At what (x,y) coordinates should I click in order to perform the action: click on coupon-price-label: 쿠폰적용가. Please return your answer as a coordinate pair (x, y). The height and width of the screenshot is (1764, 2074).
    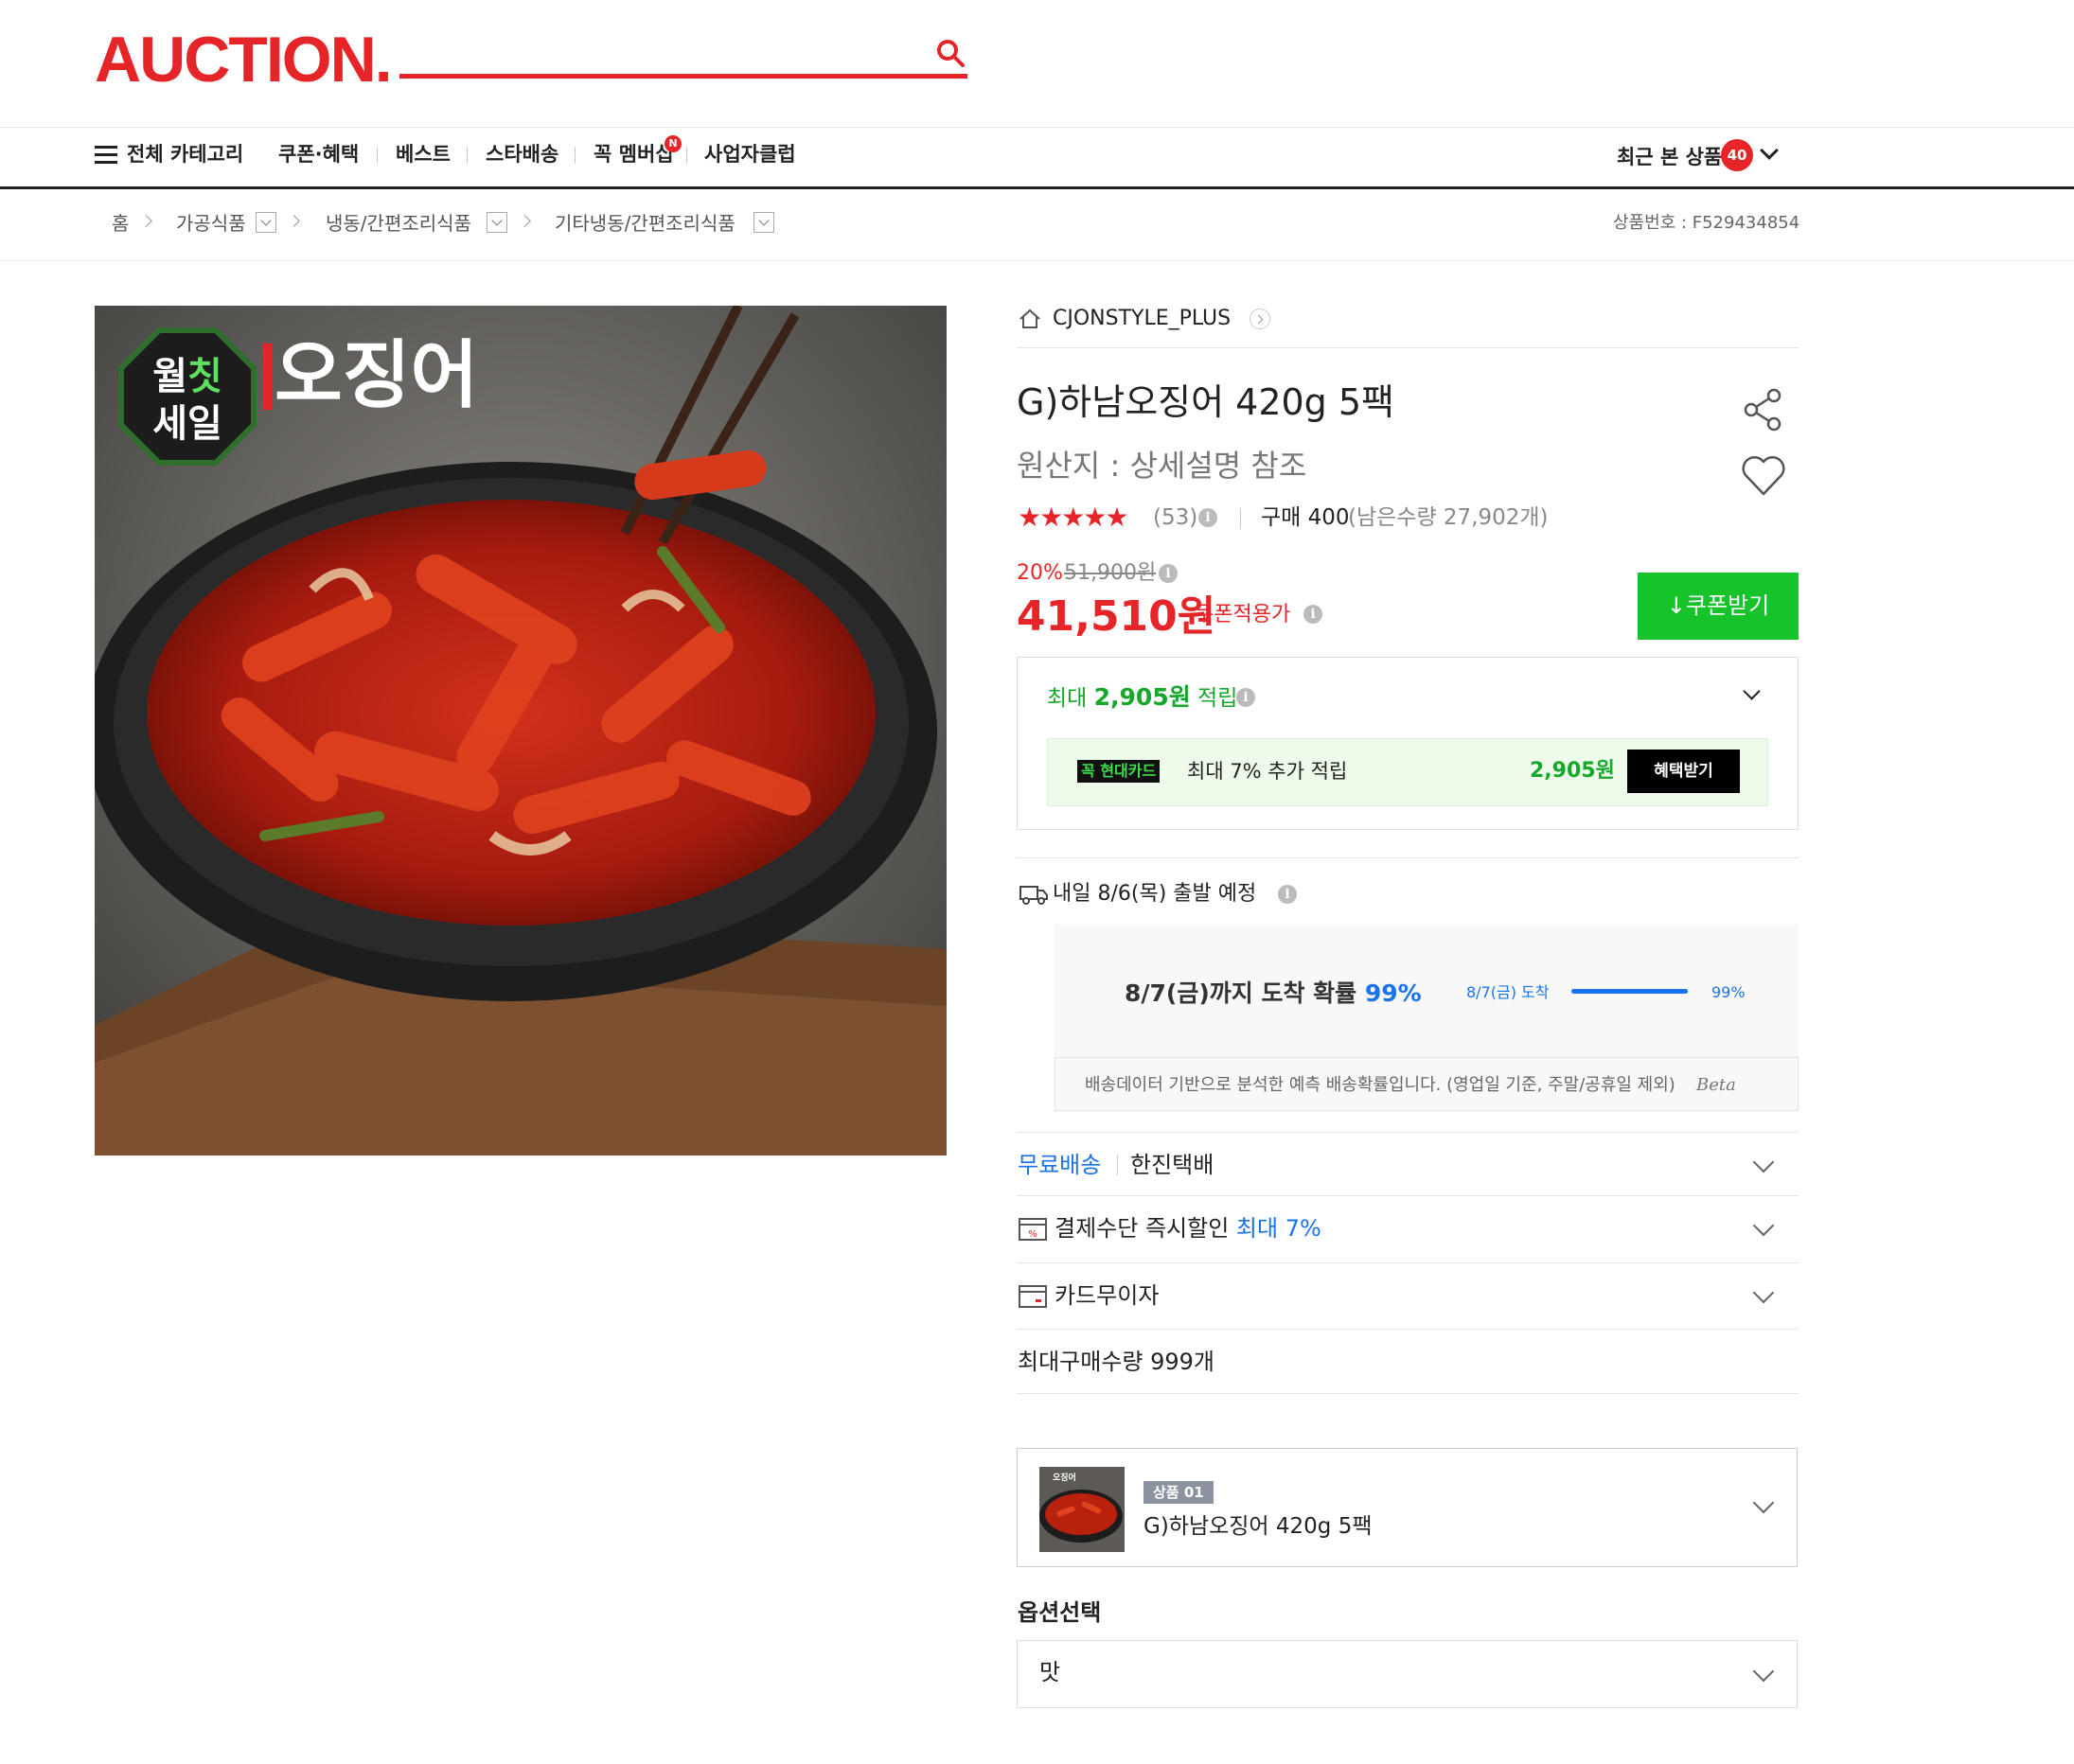
    Looking at the image, I should click on (1243, 614).